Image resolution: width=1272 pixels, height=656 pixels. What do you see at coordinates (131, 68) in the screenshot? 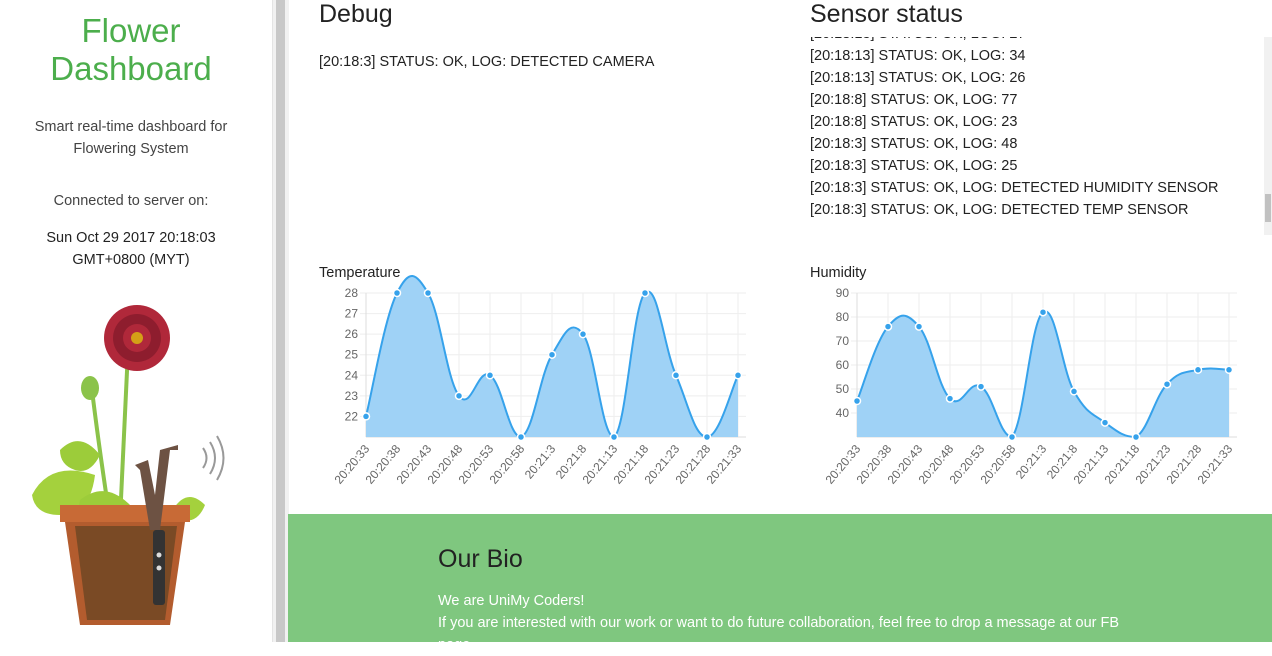
I see `app-title-line2: Dashboard` at bounding box center [131, 68].